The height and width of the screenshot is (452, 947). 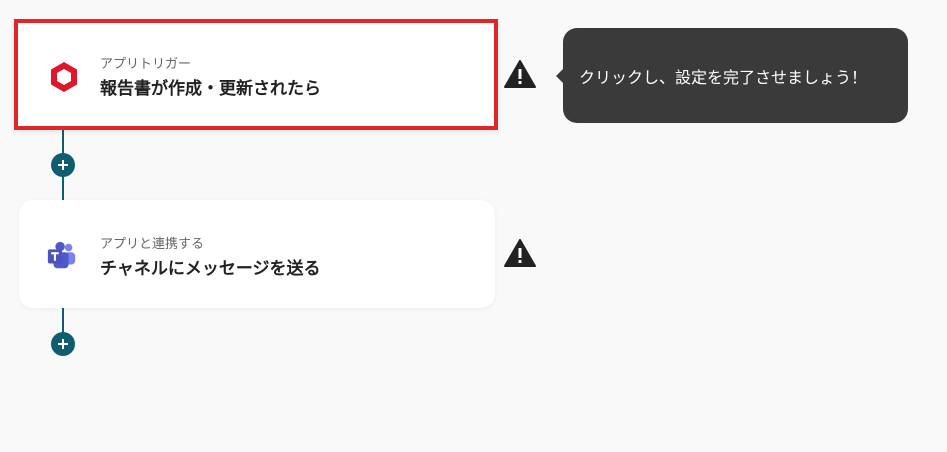 What do you see at coordinates (61, 255) in the screenshot?
I see `teams-icon` at bounding box center [61, 255].